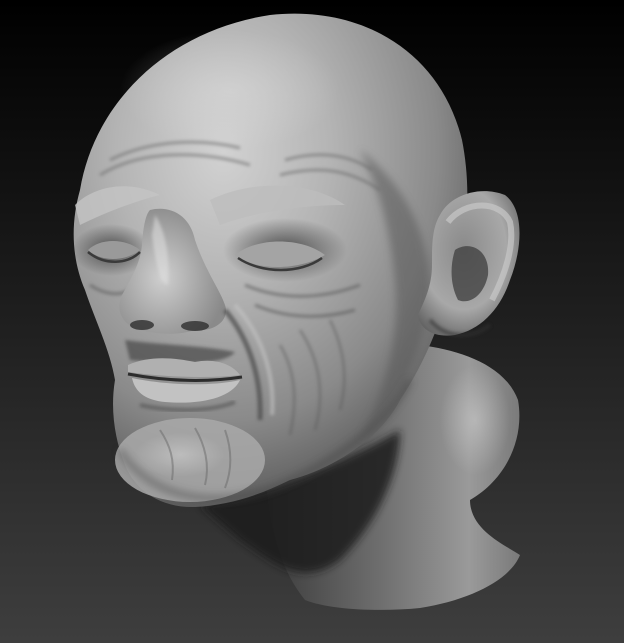 The width and height of the screenshot is (624, 643). I want to click on forehead-highlight, so click(230, 90).